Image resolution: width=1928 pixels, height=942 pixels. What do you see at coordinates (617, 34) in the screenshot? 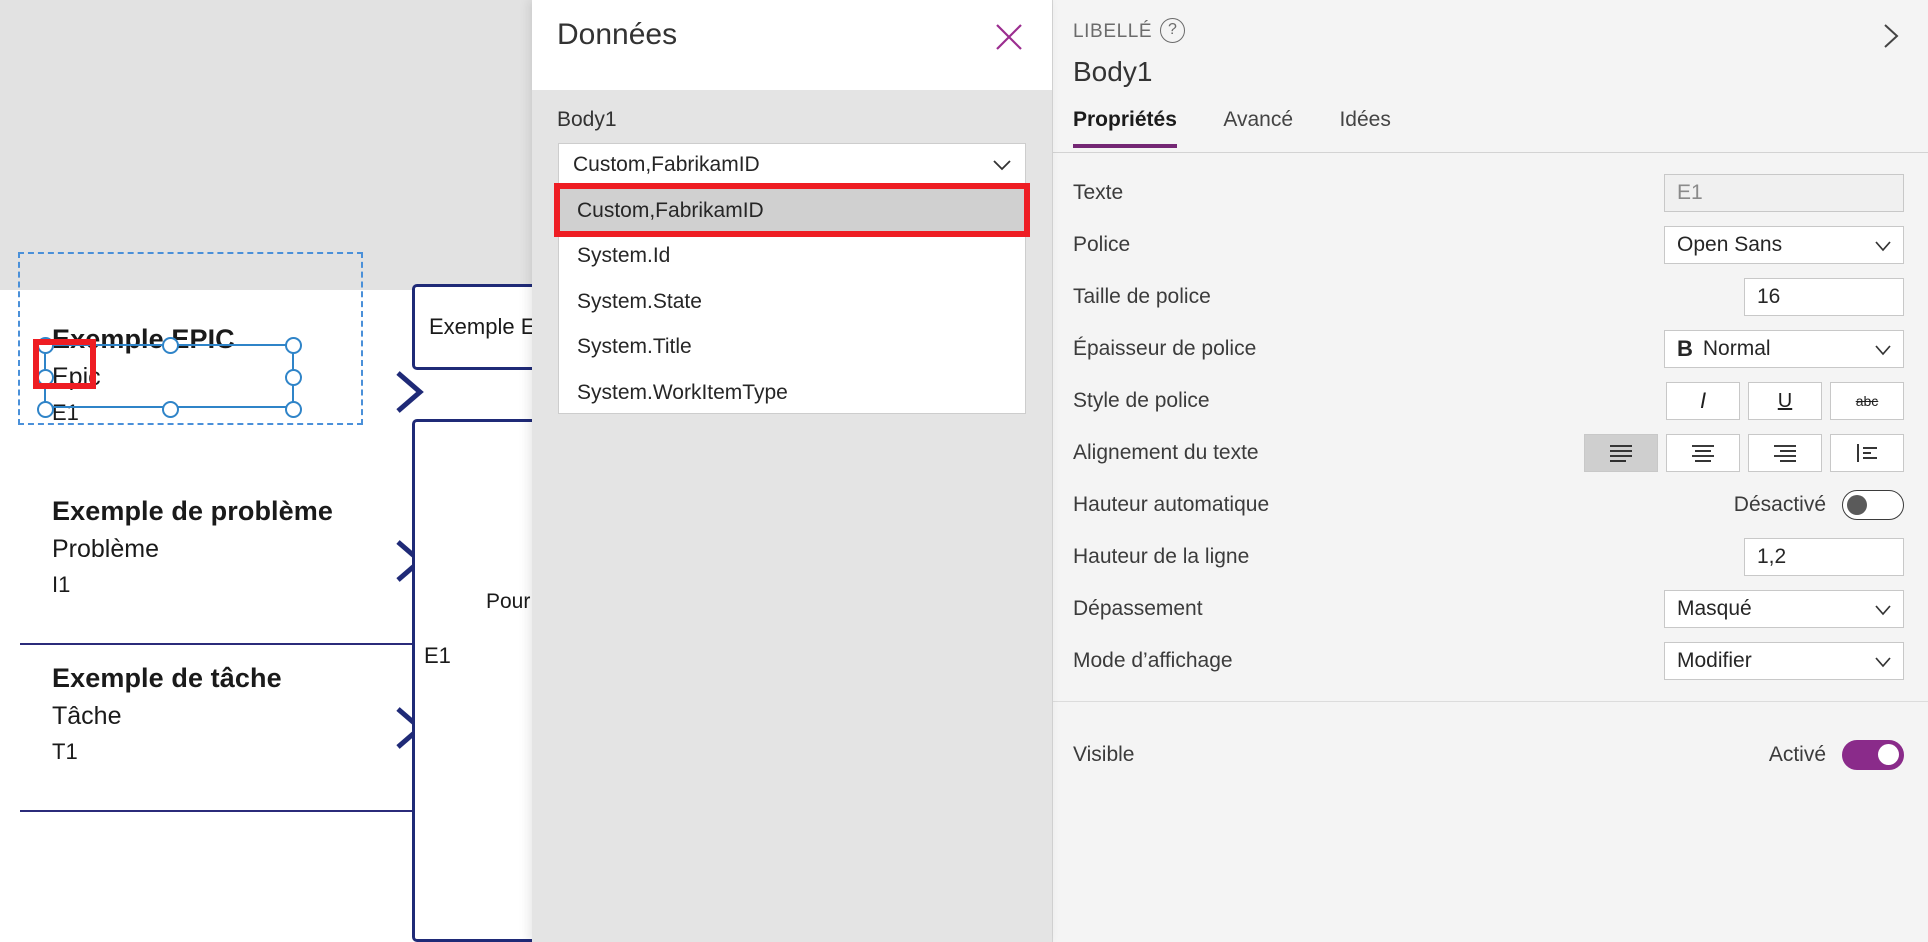
I see `data-panel-title: Données` at bounding box center [617, 34].